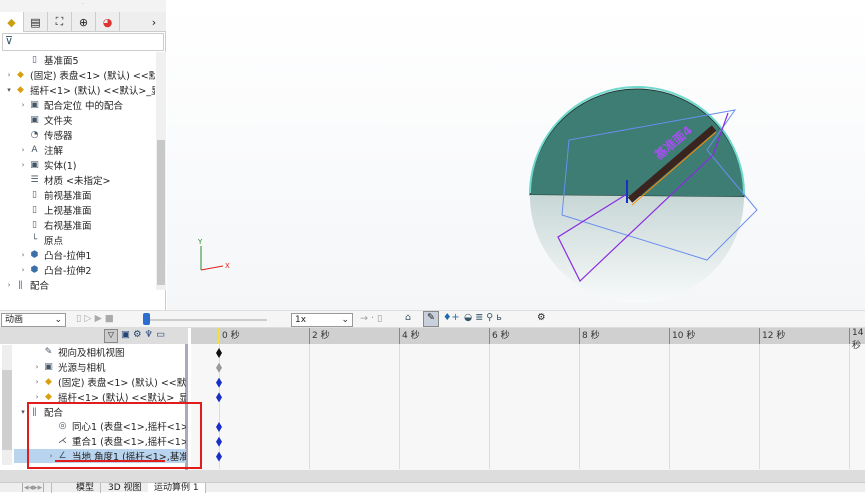 The image size is (865, 493). I want to click on tree-item: › ⬢ 凸台-拉伸1, so click(77, 254).